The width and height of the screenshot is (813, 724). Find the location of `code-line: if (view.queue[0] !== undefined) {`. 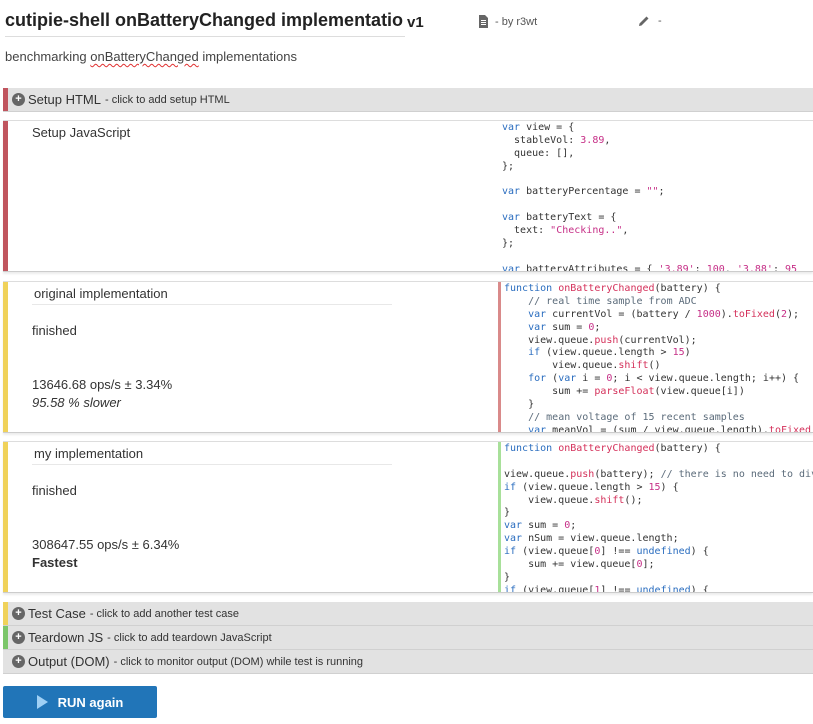

code-line: if (view.queue[0] !== undefined) { is located at coordinates (606, 552).